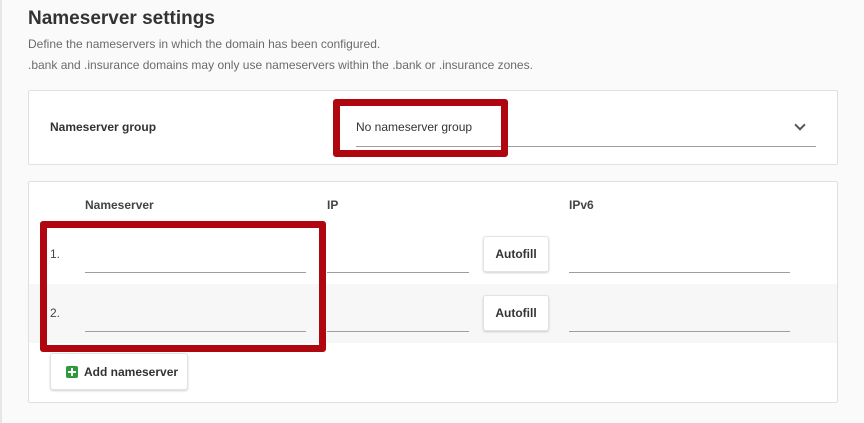 This screenshot has height=423, width=864. Describe the element at coordinates (586, 128) in the screenshot. I see `nameserver-group-select: No nameserver group` at that location.